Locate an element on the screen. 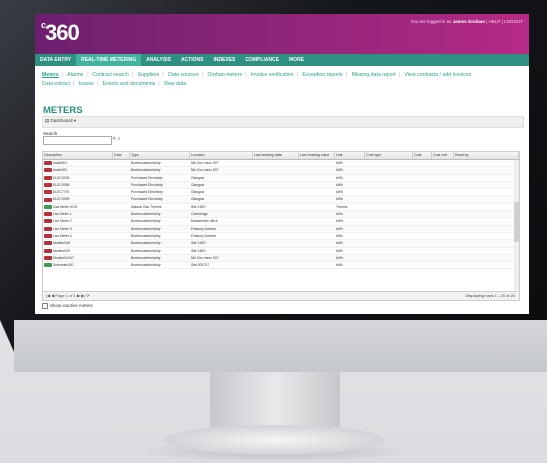 The width and height of the screenshot is (547, 463). cell-location: Glasgow is located at coordinates (198, 192).